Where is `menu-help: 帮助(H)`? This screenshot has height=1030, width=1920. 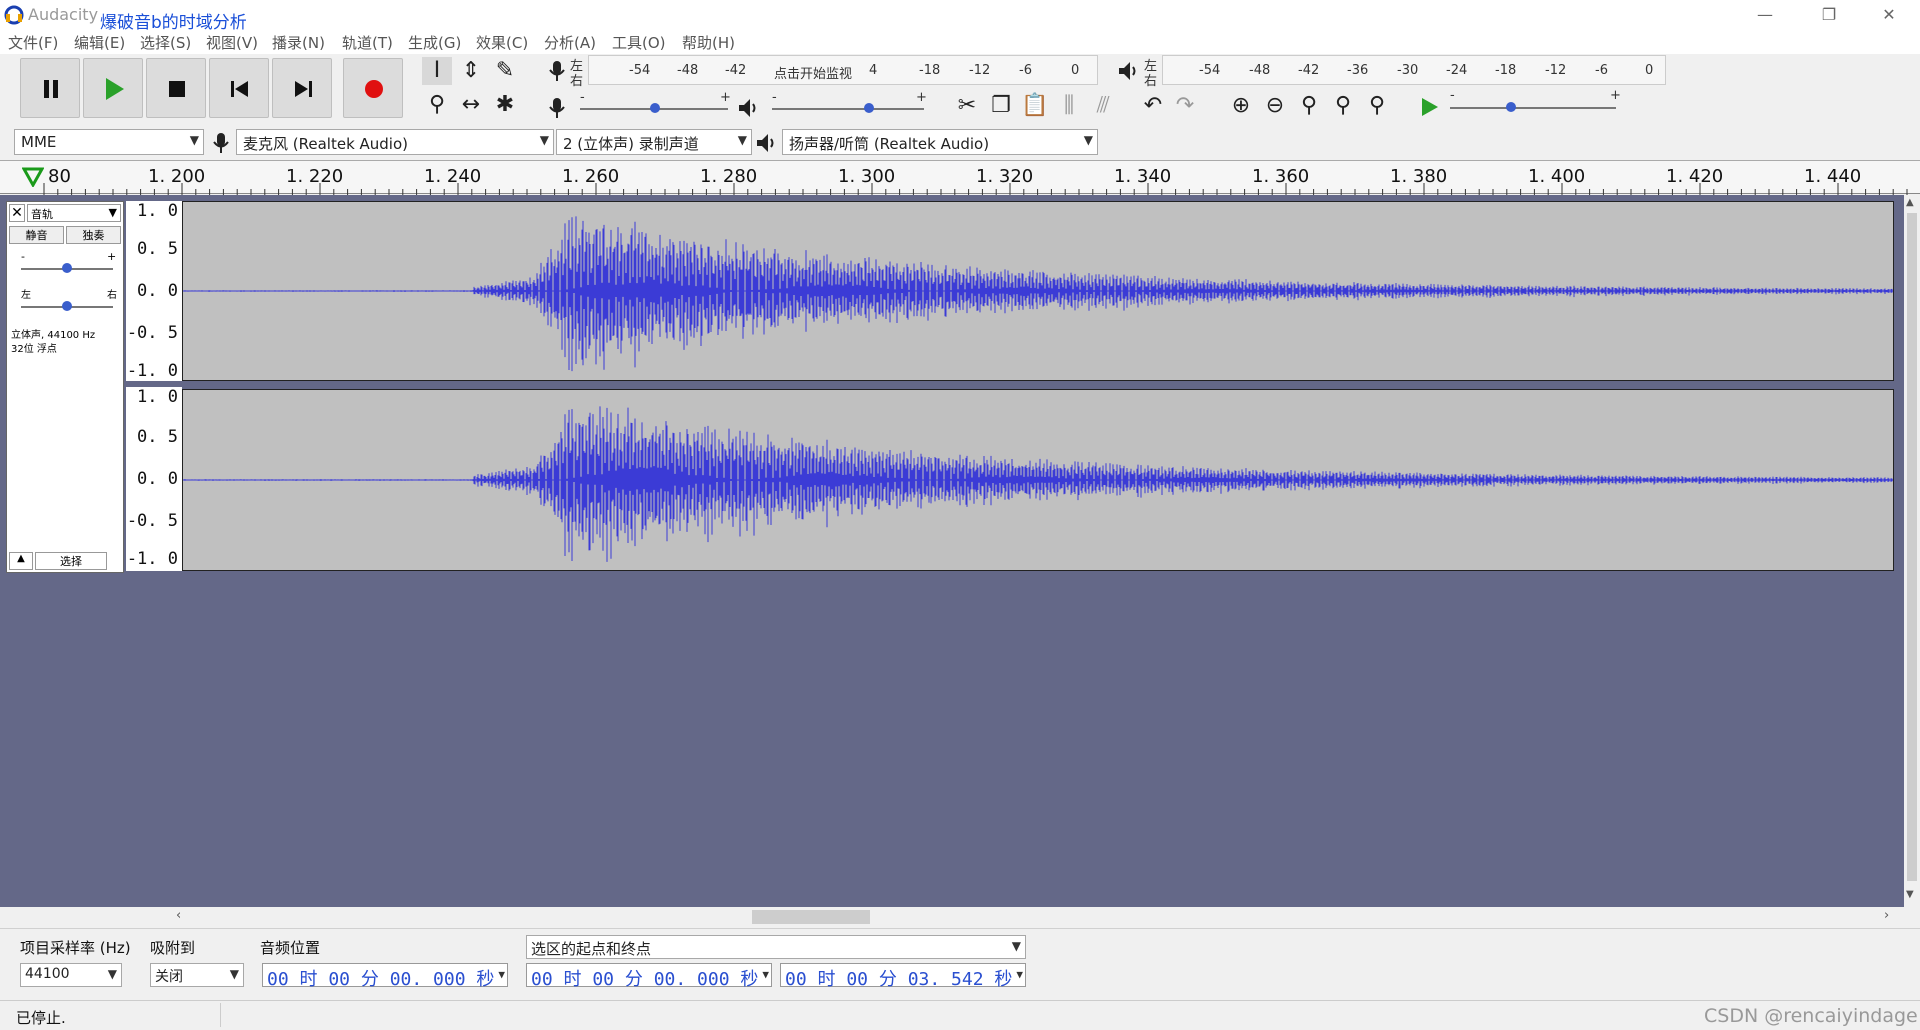 menu-help: 帮助(H) is located at coordinates (708, 42).